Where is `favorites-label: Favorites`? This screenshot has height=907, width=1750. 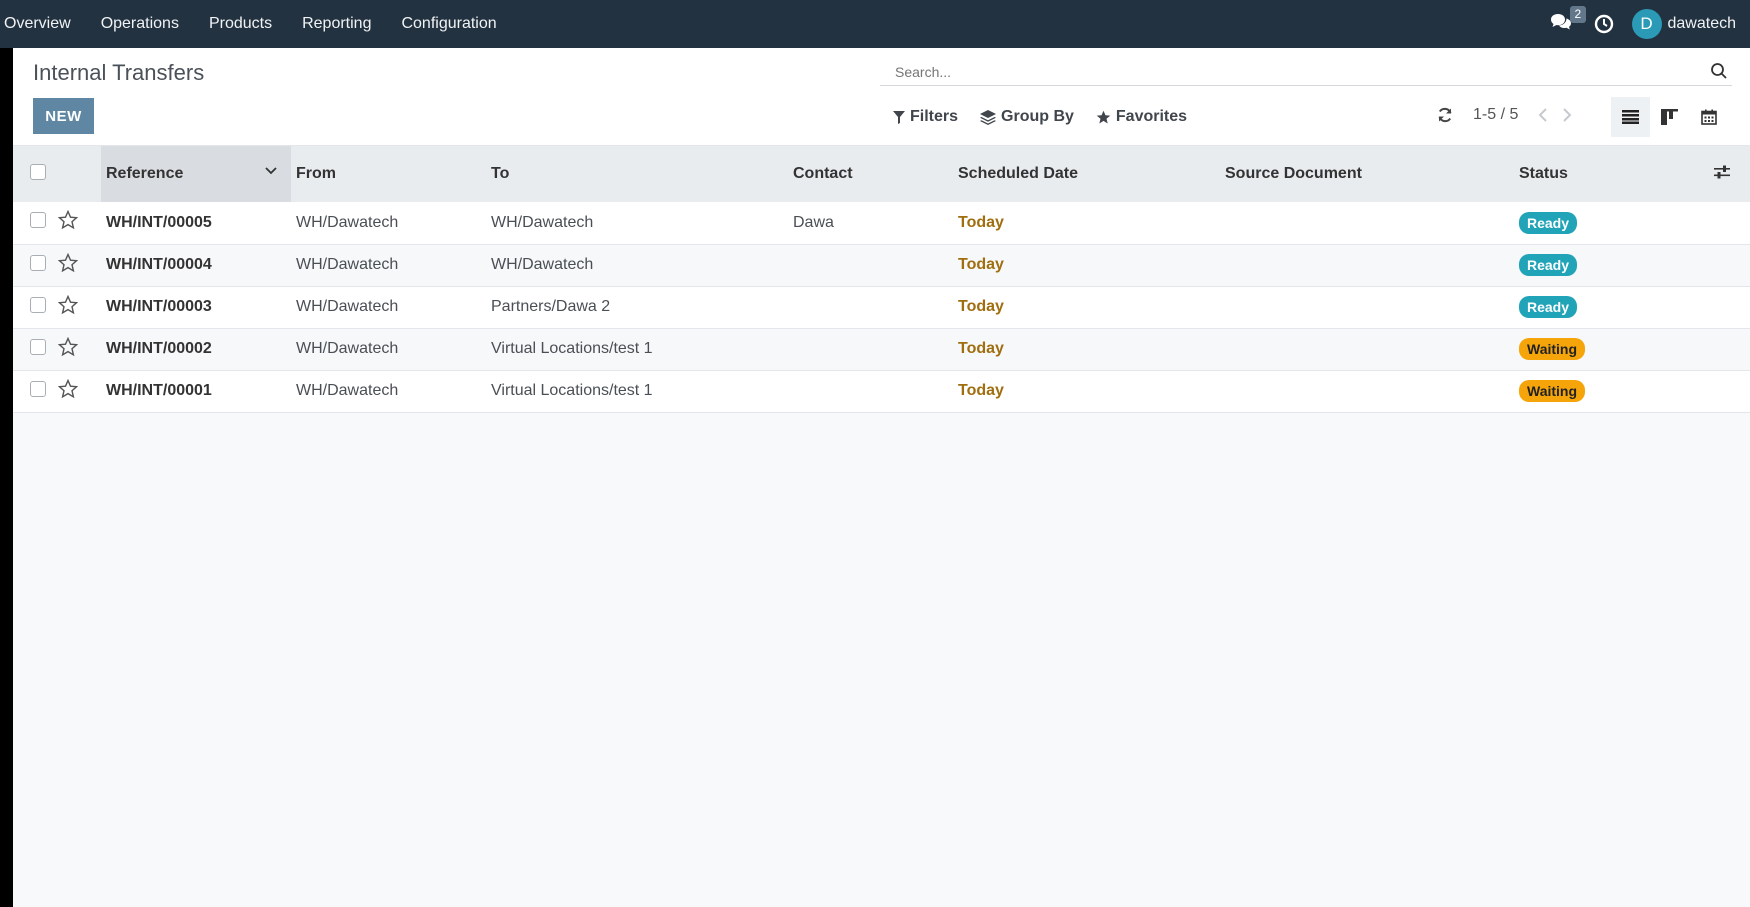 favorites-label: Favorites is located at coordinates (1151, 116).